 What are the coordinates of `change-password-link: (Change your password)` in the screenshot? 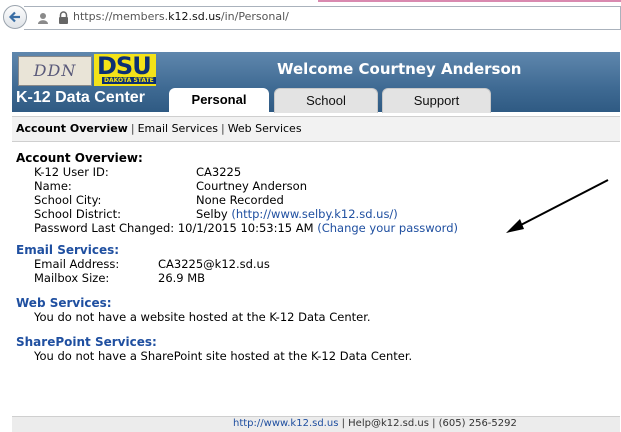 It's located at (387, 228).